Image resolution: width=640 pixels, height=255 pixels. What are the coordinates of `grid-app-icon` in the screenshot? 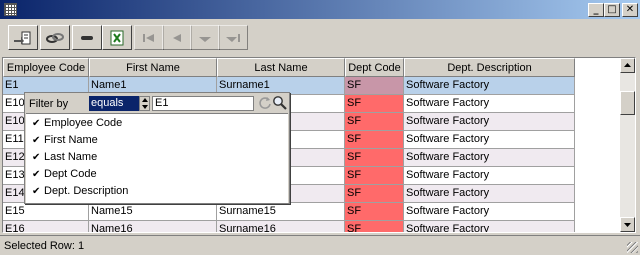 It's located at (10, 9).